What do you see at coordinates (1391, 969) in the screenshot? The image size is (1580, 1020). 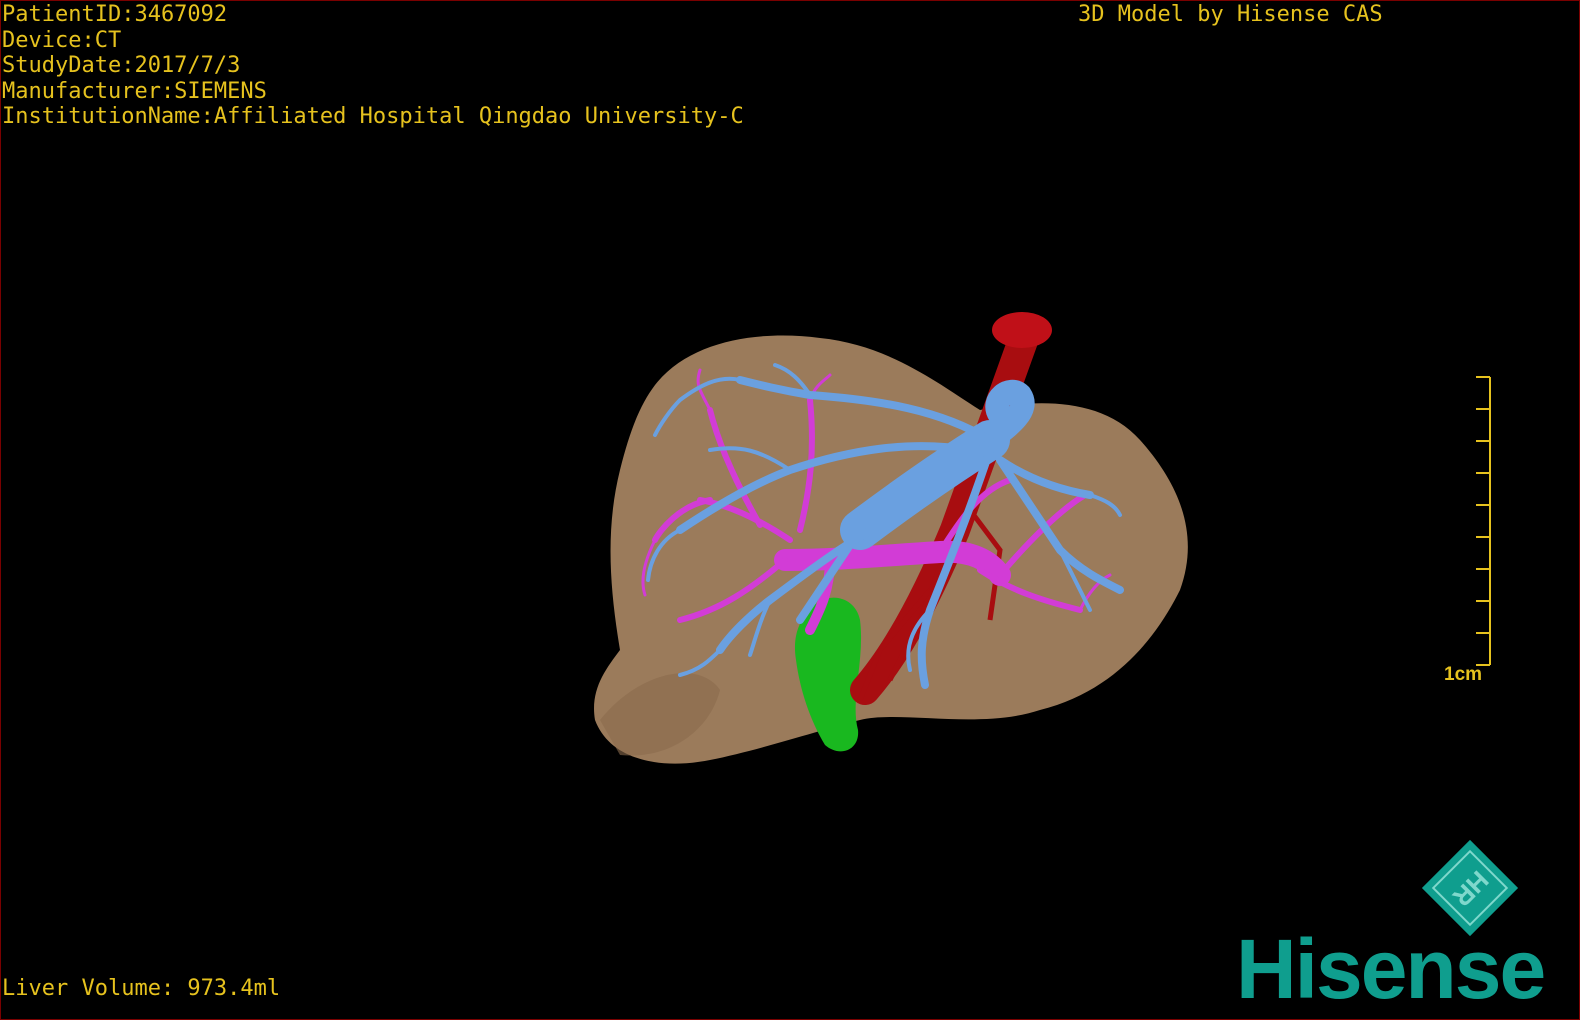 I see `hisense-logo-text: Hisense` at bounding box center [1391, 969].